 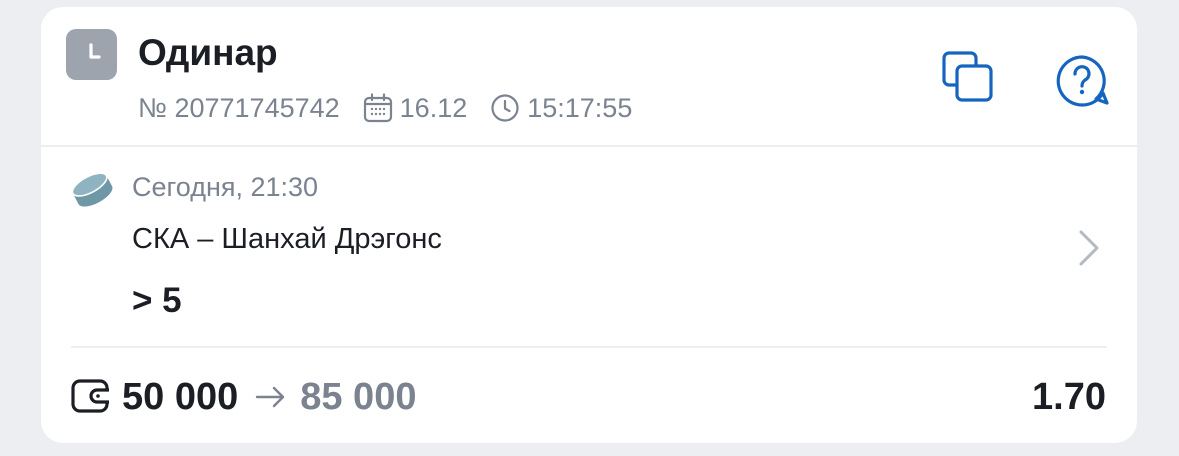 I want to click on hockey-puck-icon, so click(x=92, y=189).